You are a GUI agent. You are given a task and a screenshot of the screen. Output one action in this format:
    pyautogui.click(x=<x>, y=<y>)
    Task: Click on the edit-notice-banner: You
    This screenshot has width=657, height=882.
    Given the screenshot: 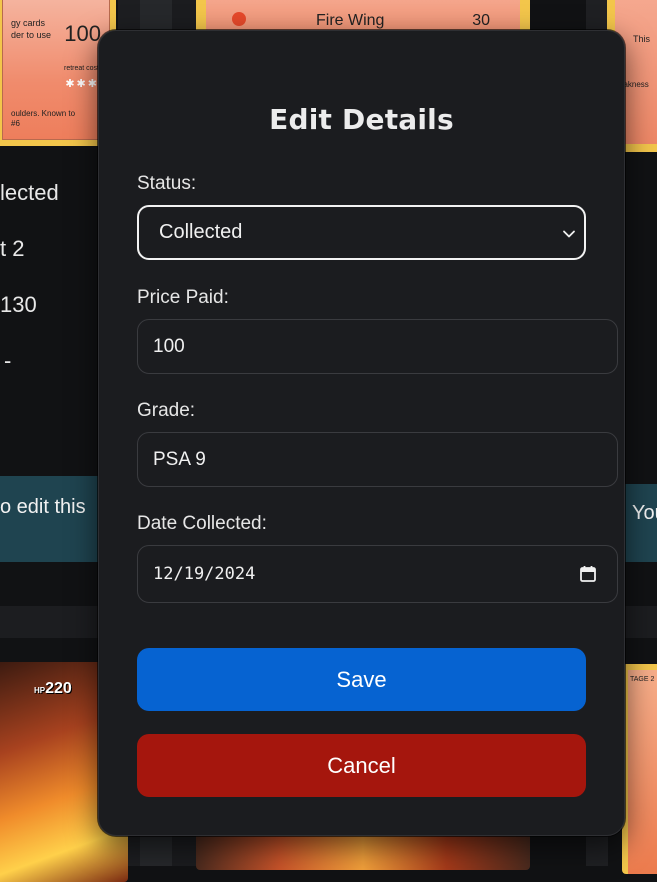 What is the action you would take?
    pyautogui.click(x=640, y=523)
    